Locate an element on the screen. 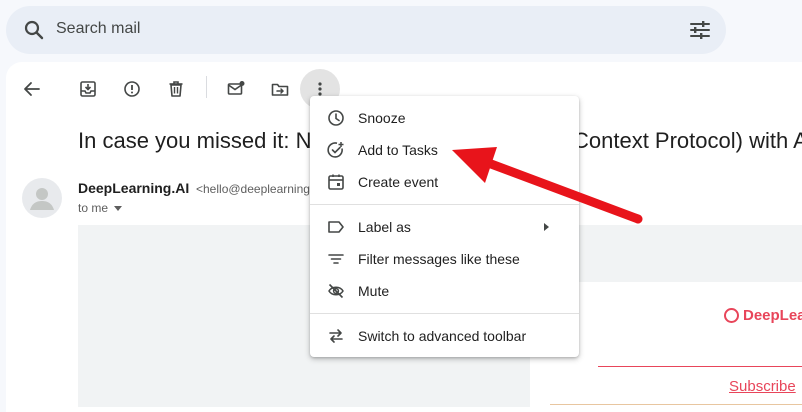  sender-email: <hello@deeplearning is located at coordinates (253, 189).